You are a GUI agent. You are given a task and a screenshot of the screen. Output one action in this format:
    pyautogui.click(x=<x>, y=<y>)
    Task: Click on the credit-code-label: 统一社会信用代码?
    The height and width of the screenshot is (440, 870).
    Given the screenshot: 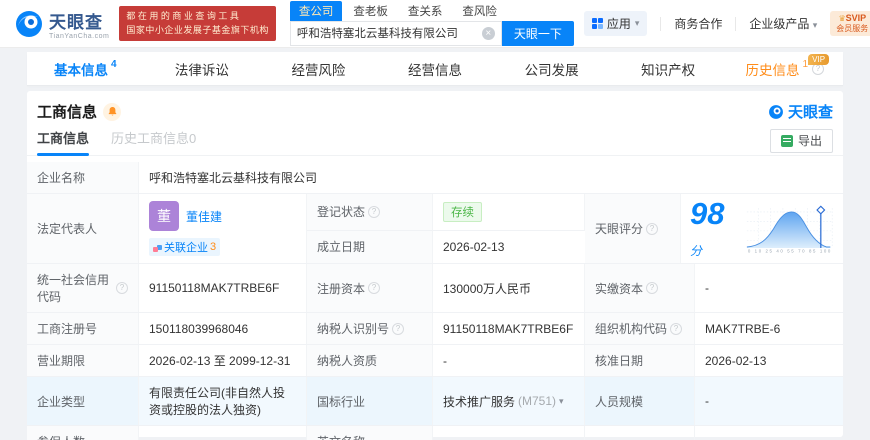 What is the action you would take?
    pyautogui.click(x=83, y=288)
    